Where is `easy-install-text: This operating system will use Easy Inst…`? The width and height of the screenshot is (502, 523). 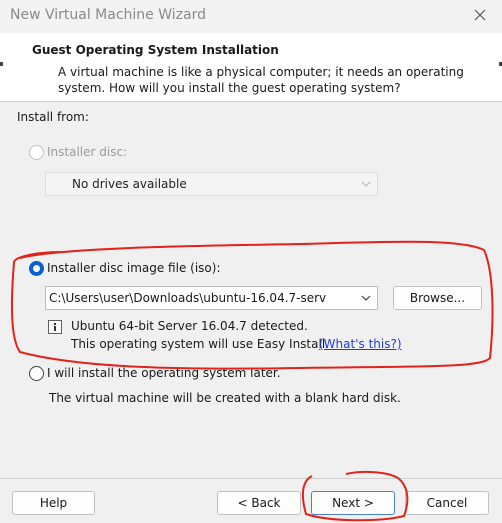 easy-install-text: This operating system will use Easy Inst… is located at coordinates (200, 344).